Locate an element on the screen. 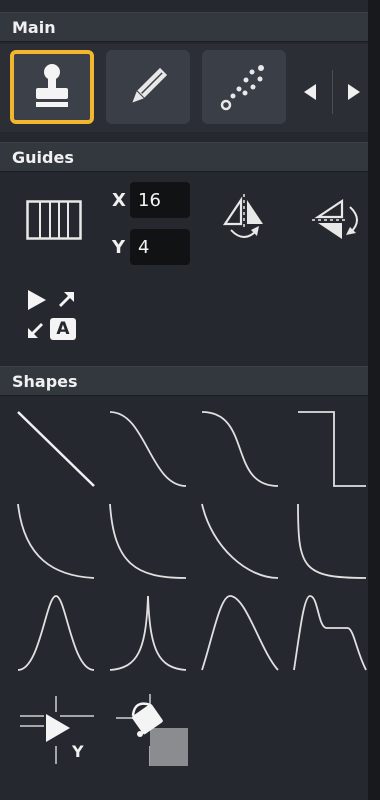  auto-align-letter: A is located at coordinates (63, 329).